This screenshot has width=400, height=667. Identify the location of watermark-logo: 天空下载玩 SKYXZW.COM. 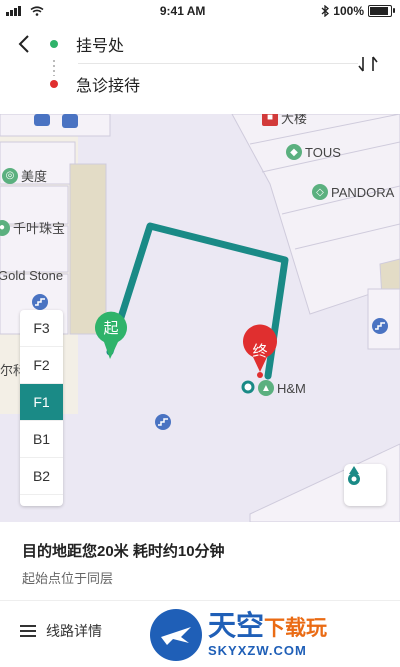
(272, 635).